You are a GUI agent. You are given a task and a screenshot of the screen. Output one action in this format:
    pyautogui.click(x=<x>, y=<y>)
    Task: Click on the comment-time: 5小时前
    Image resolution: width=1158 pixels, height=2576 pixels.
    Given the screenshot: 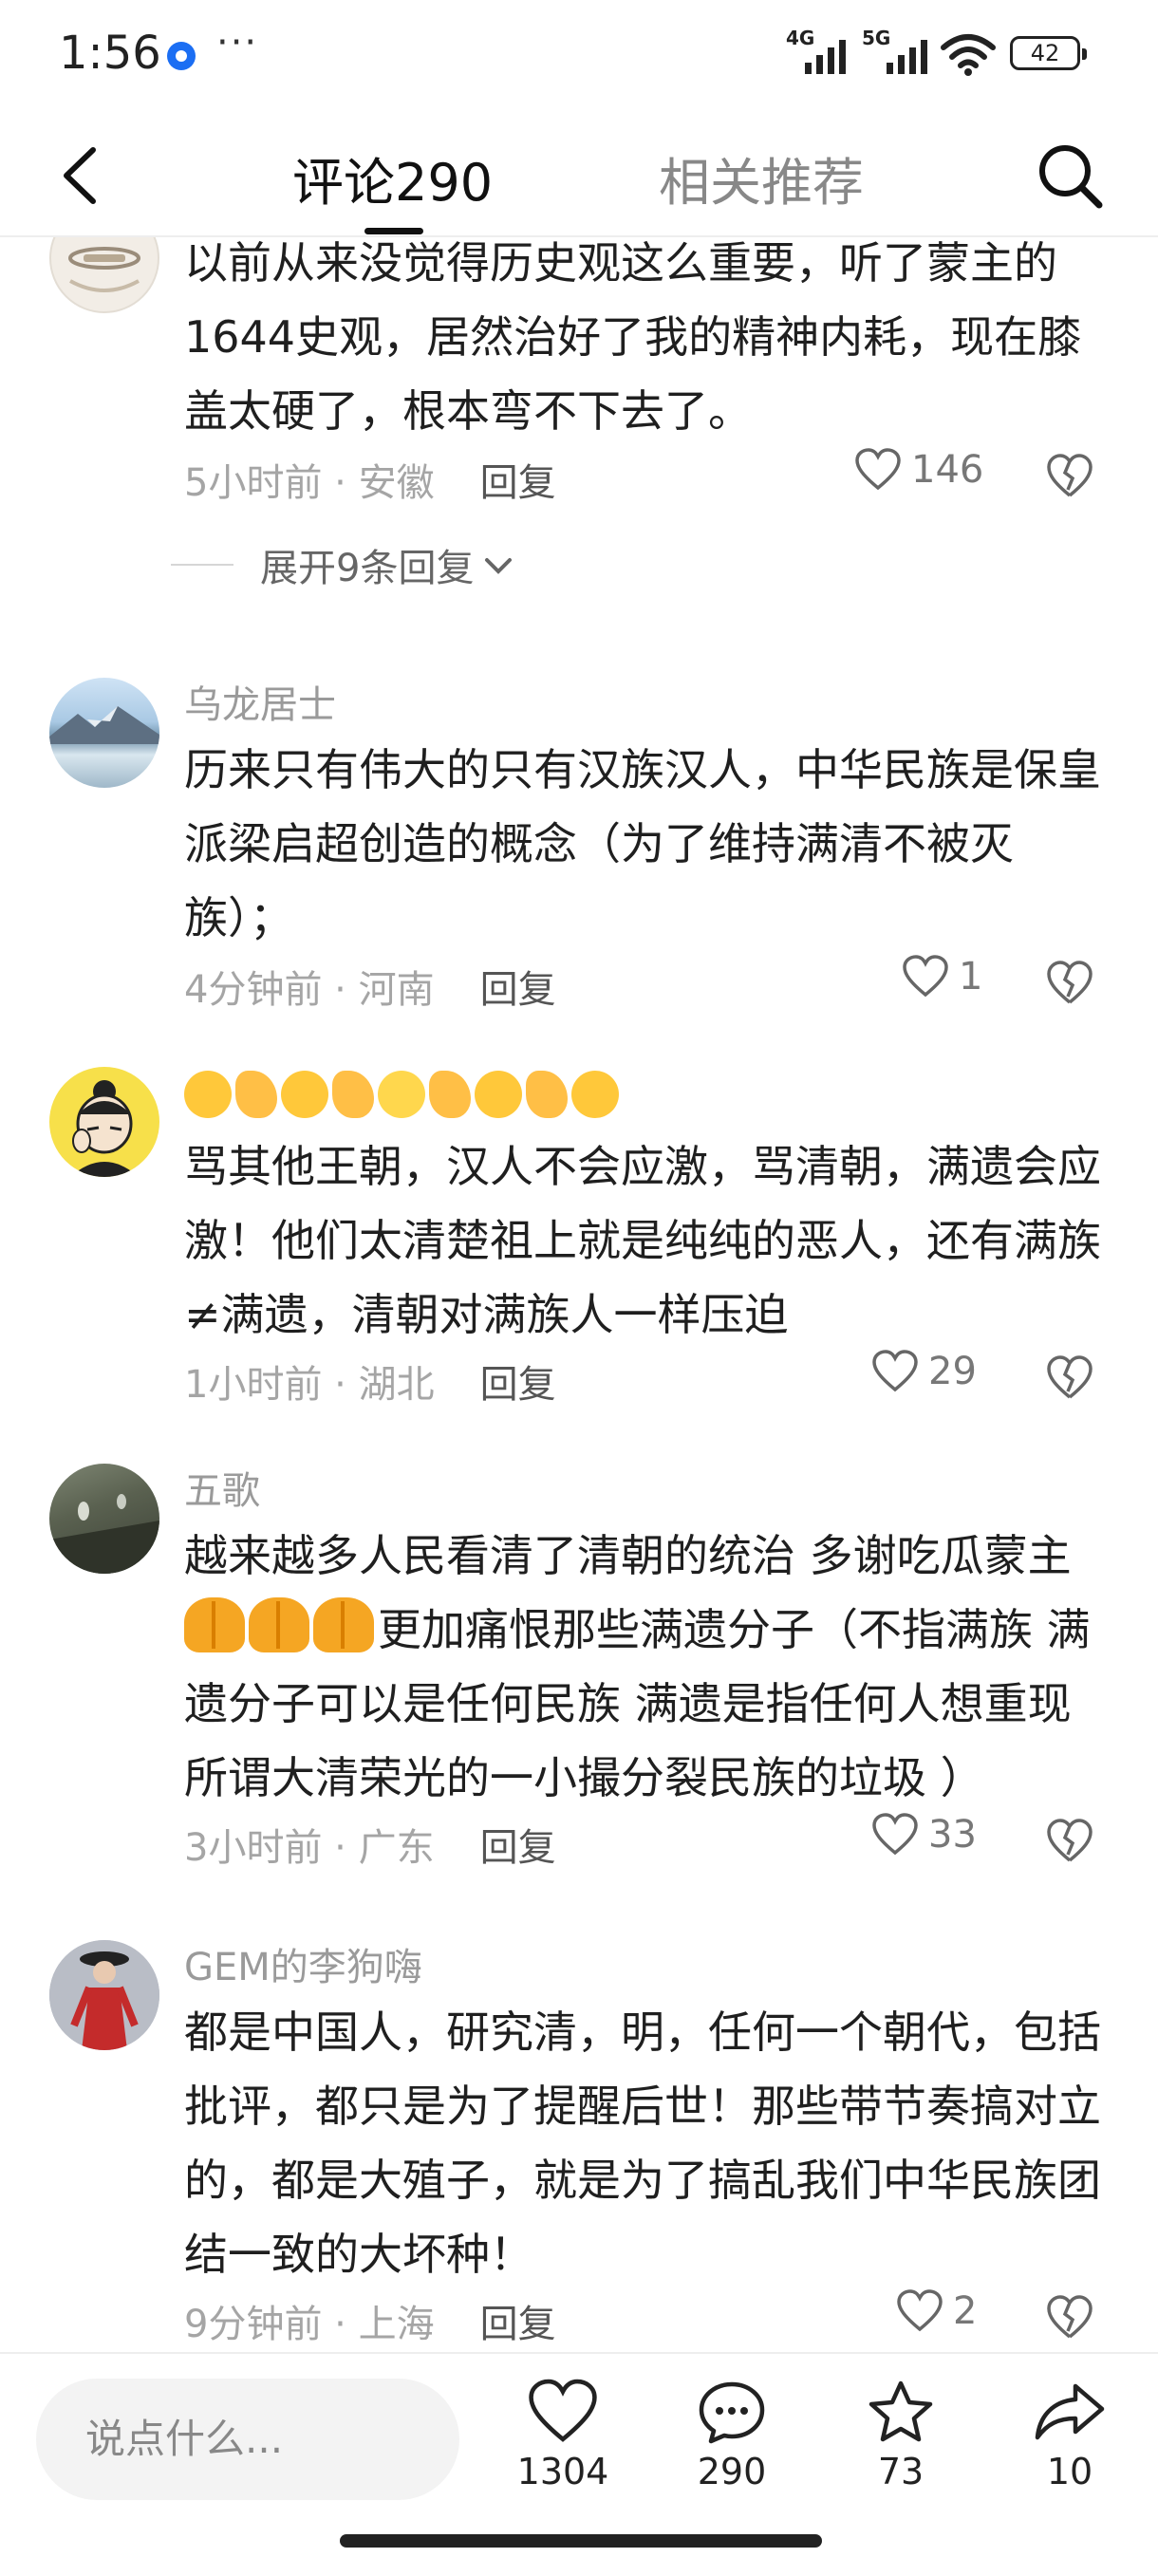 What is the action you would take?
    pyautogui.click(x=253, y=483)
    